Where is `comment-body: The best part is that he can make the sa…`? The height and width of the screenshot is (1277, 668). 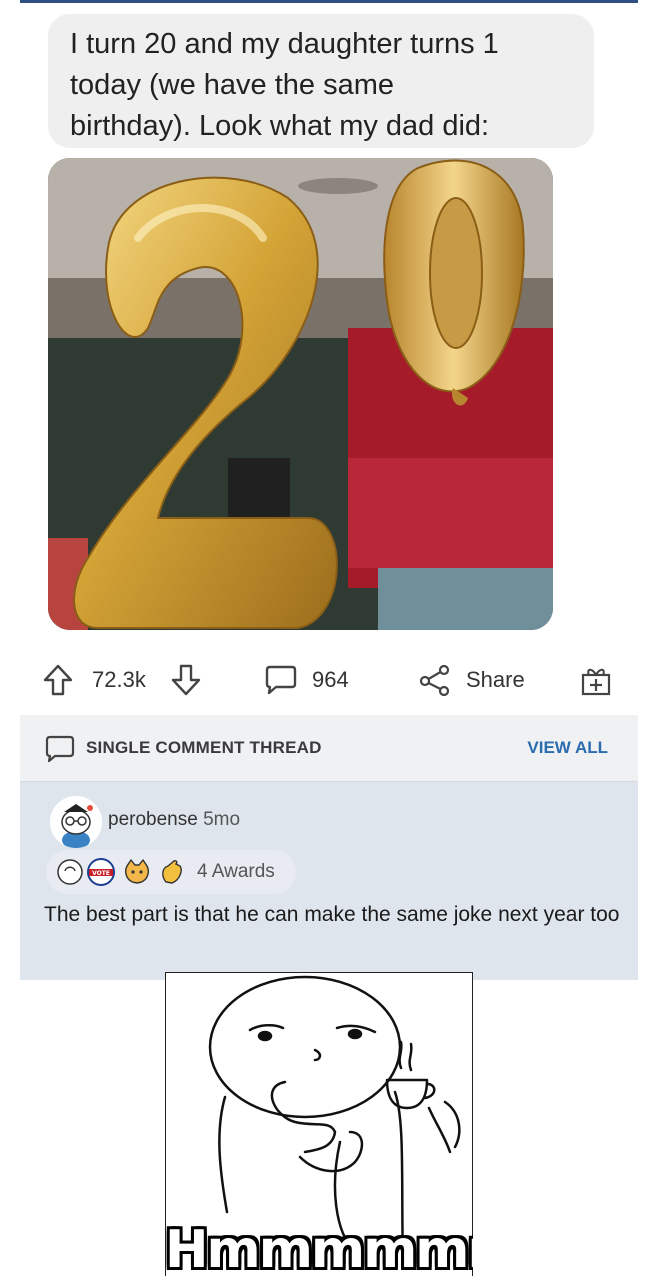 comment-body: The best part is that he can make the sa… is located at coordinates (332, 914).